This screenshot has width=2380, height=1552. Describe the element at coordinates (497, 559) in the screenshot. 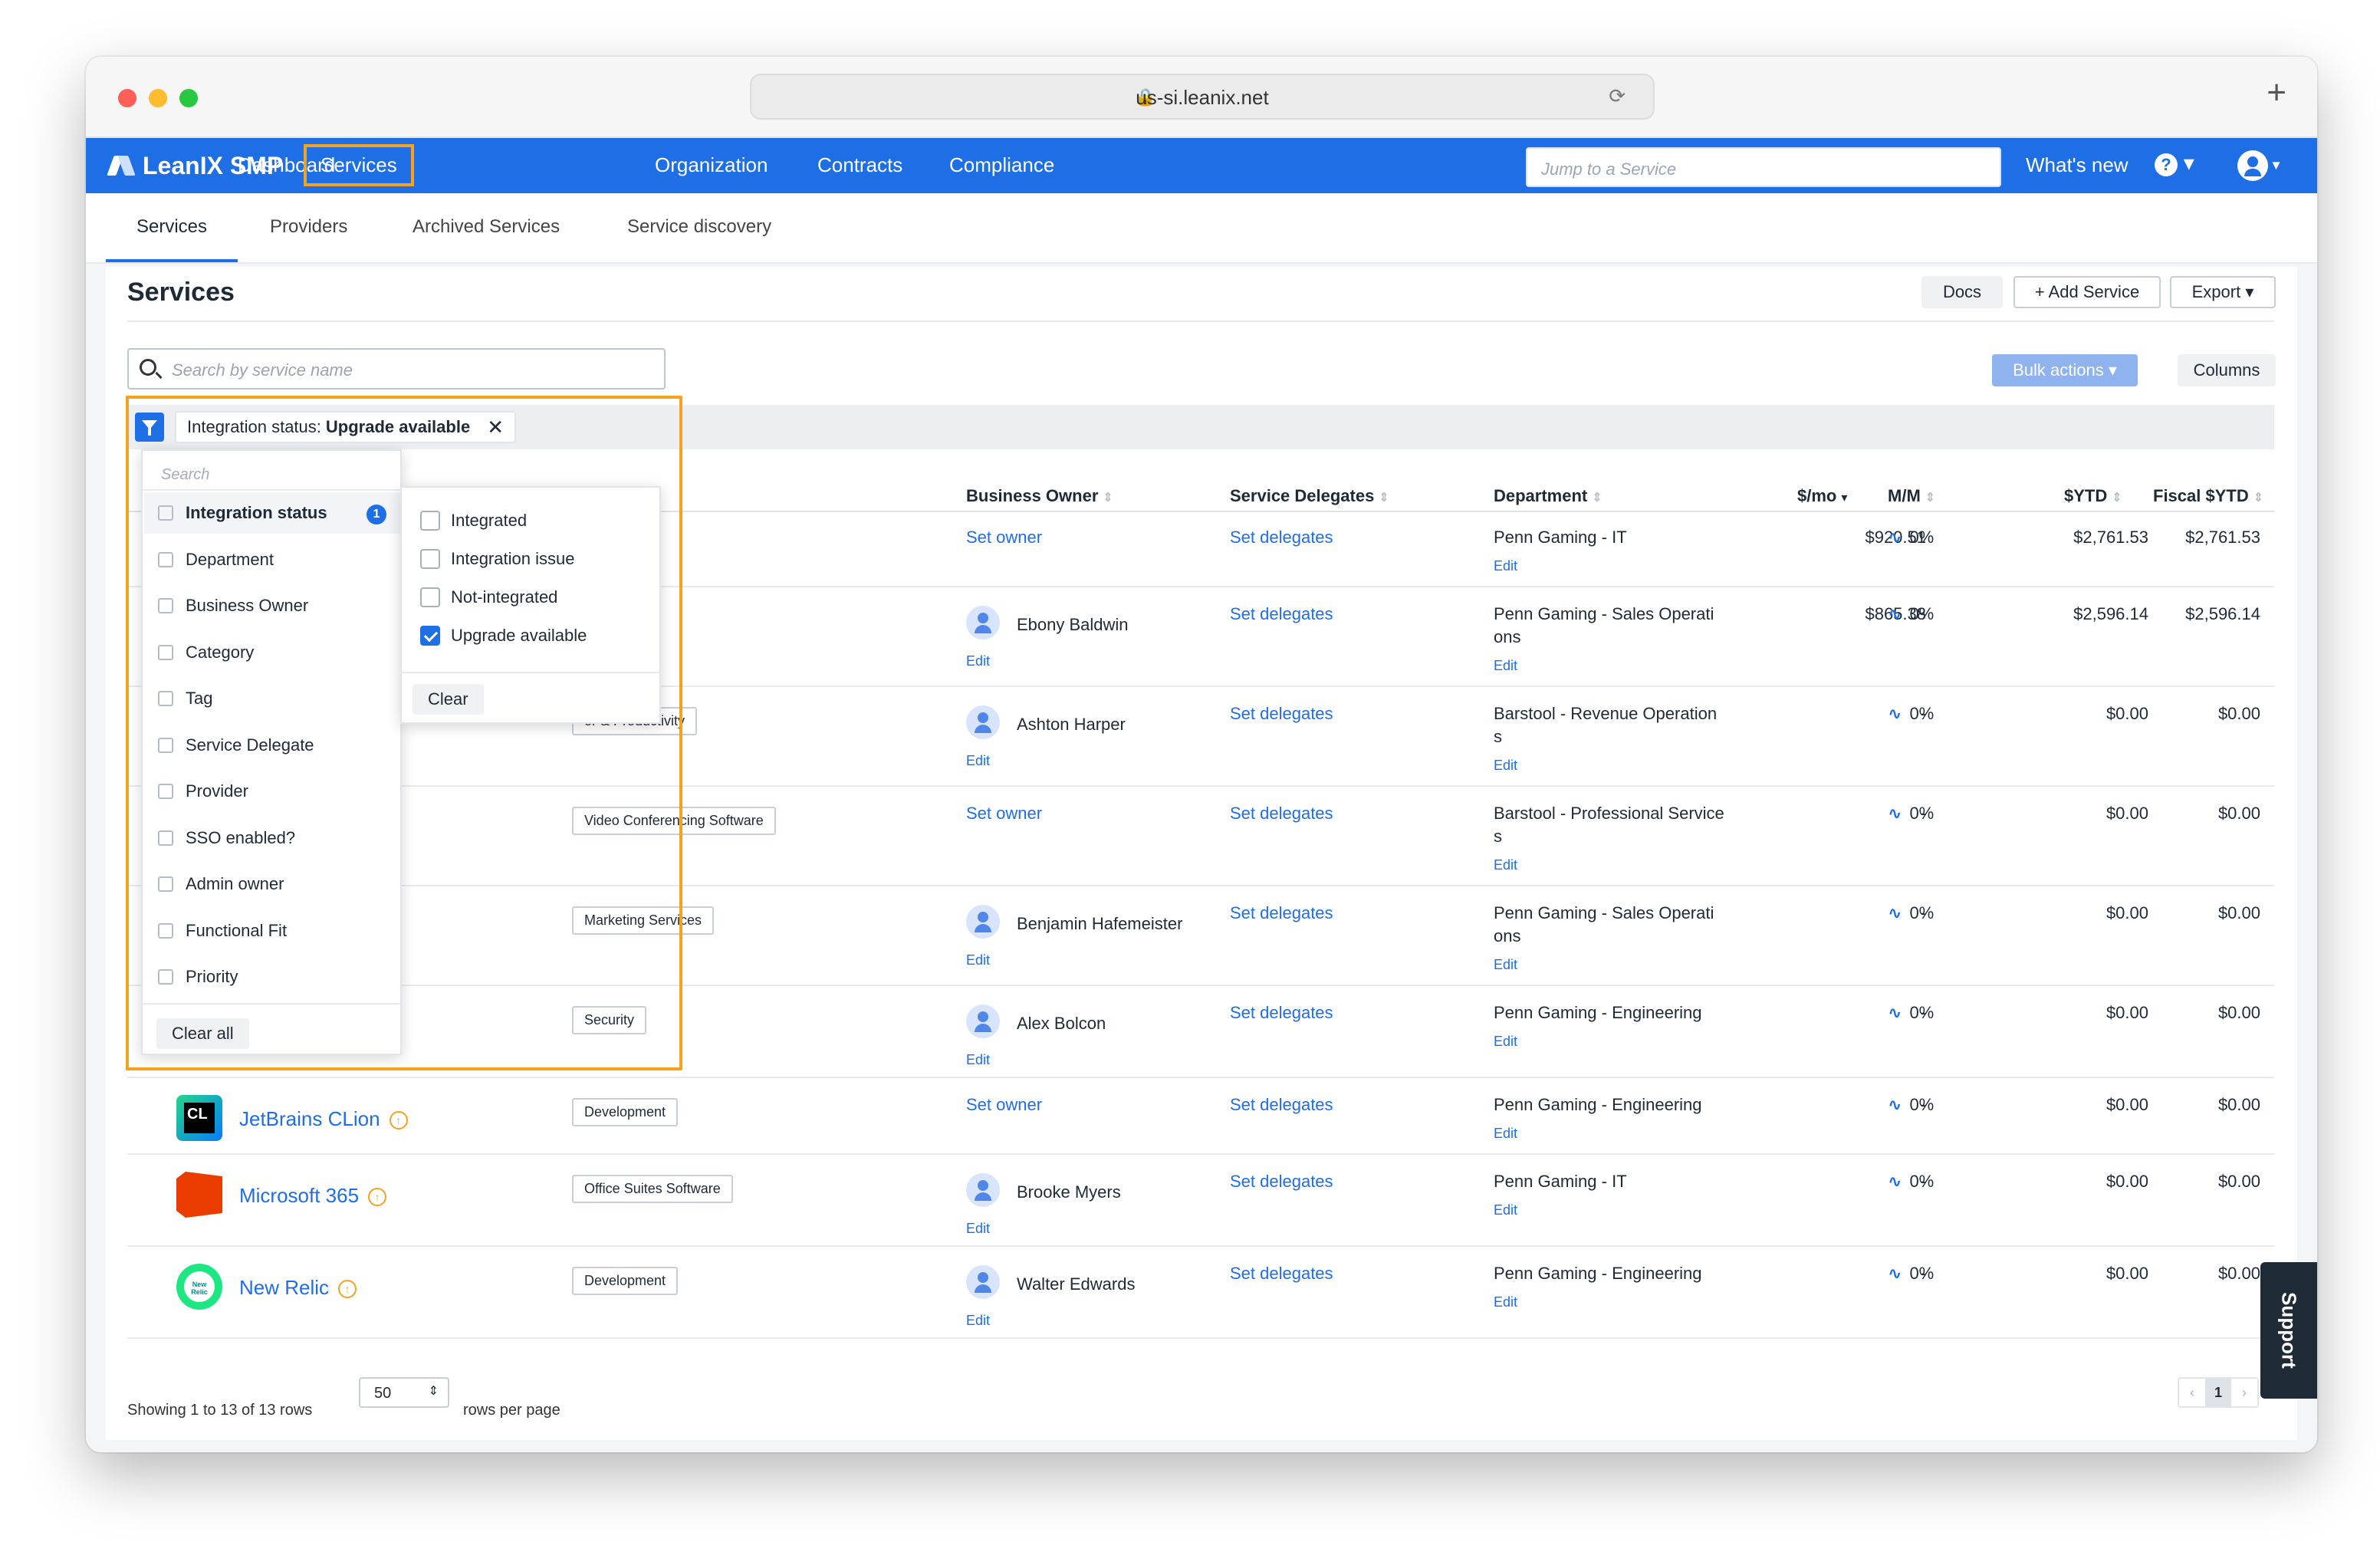

I see `filter-option: Integration issue` at that location.